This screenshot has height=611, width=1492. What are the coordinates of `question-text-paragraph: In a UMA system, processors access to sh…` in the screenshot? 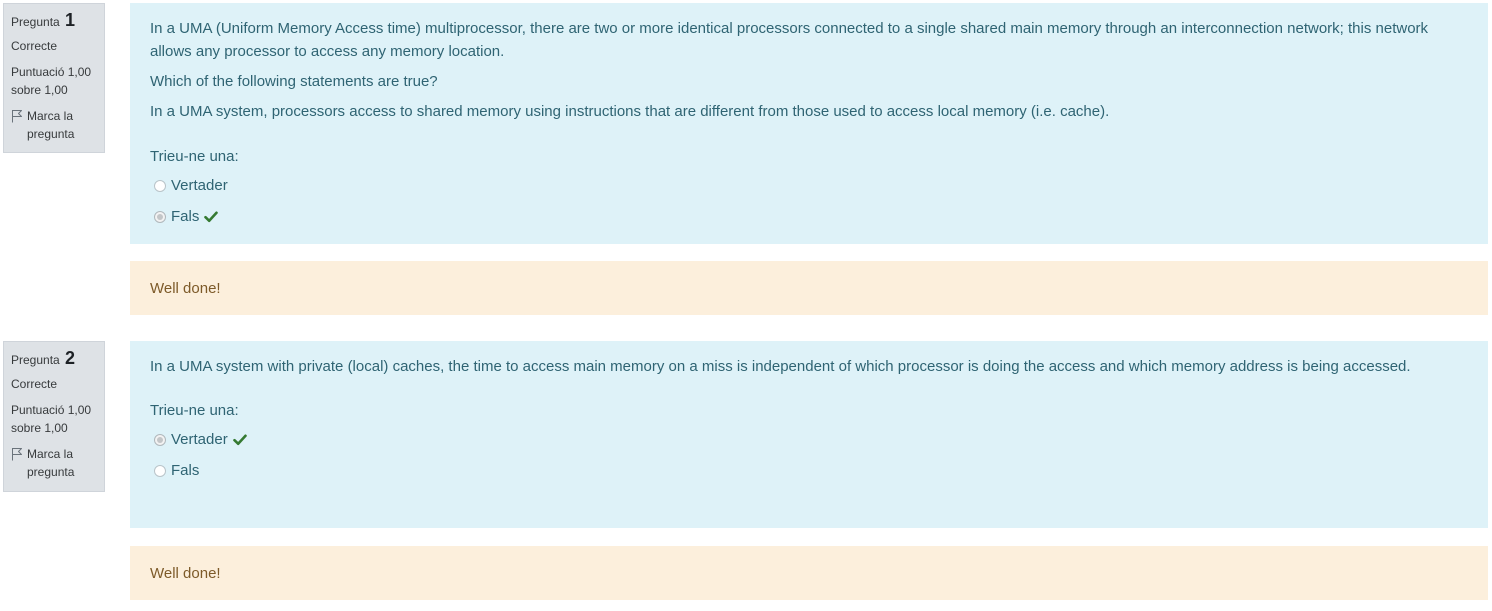 It's located at (630, 111).